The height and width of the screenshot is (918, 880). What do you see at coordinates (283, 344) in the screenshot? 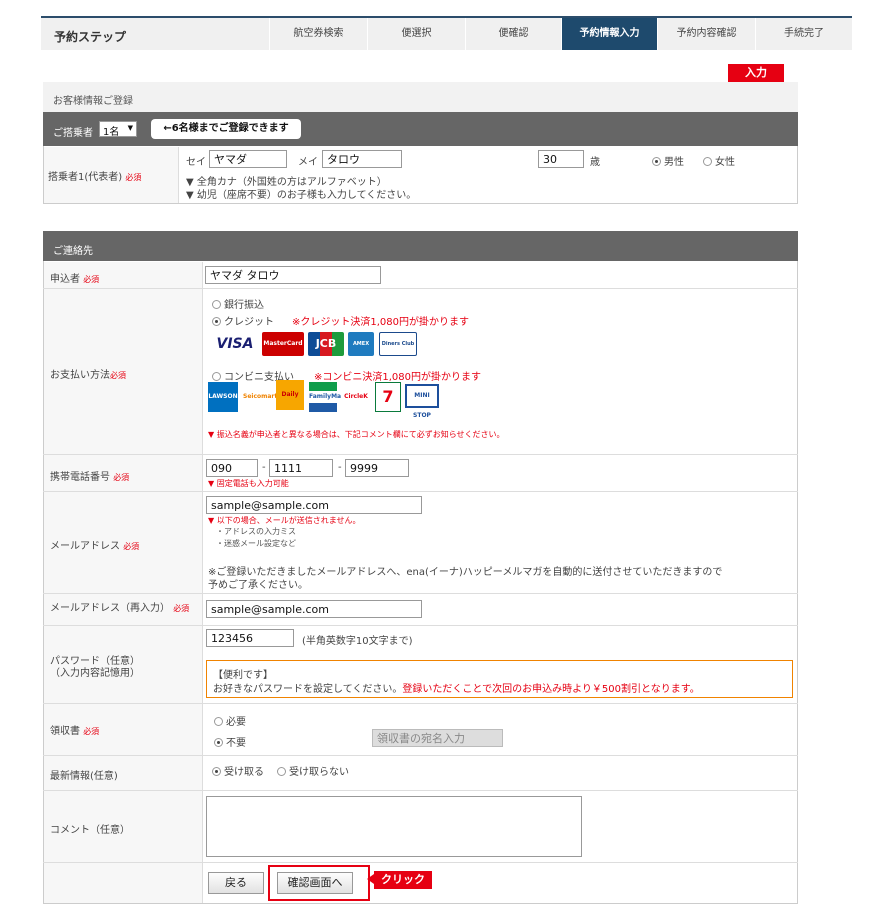
I see `mastercard-logo: MasterCard` at bounding box center [283, 344].